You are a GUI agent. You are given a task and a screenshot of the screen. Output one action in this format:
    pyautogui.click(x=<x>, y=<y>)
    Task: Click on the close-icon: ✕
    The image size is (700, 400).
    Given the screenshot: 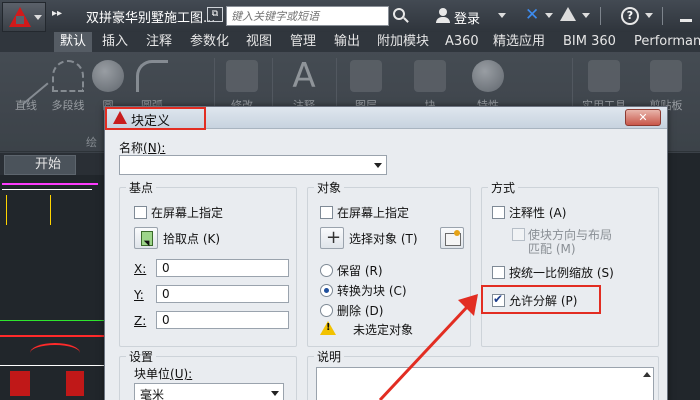 What is the action you would take?
    pyautogui.click(x=643, y=117)
    